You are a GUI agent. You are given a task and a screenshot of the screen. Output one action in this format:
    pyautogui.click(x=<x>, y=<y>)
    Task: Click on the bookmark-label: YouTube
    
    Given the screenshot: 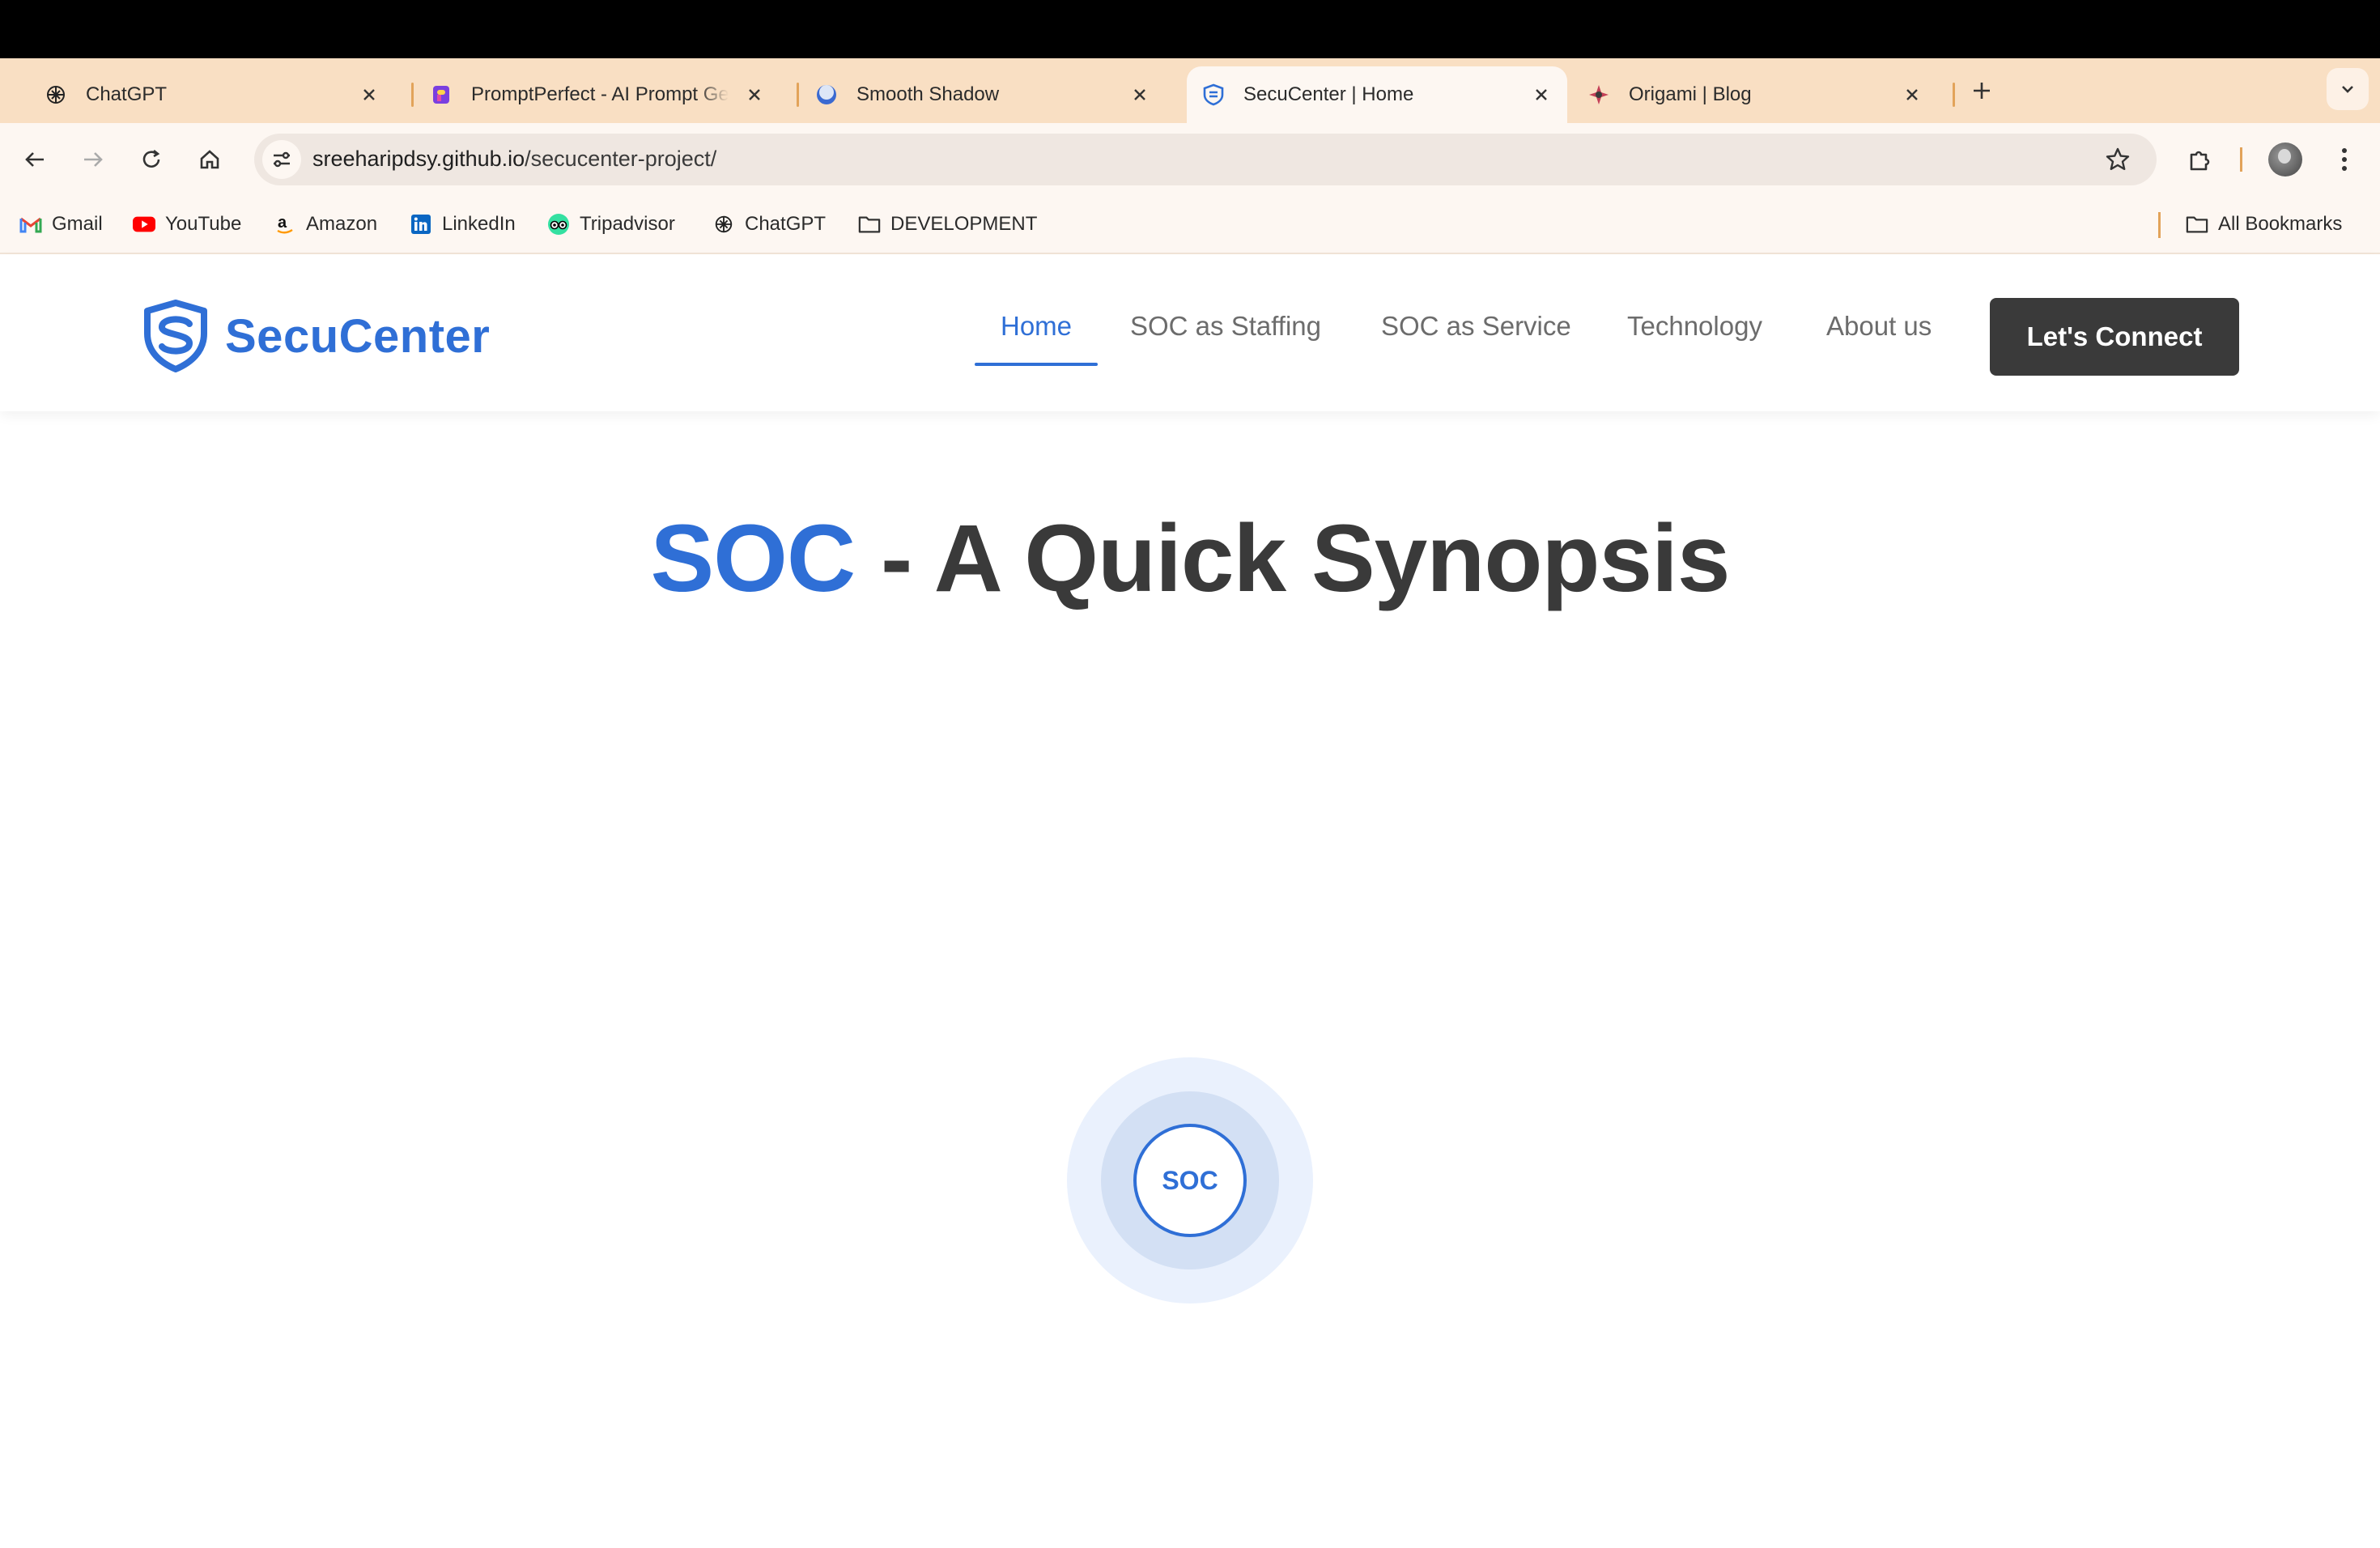 What is the action you would take?
    pyautogui.click(x=204, y=224)
    